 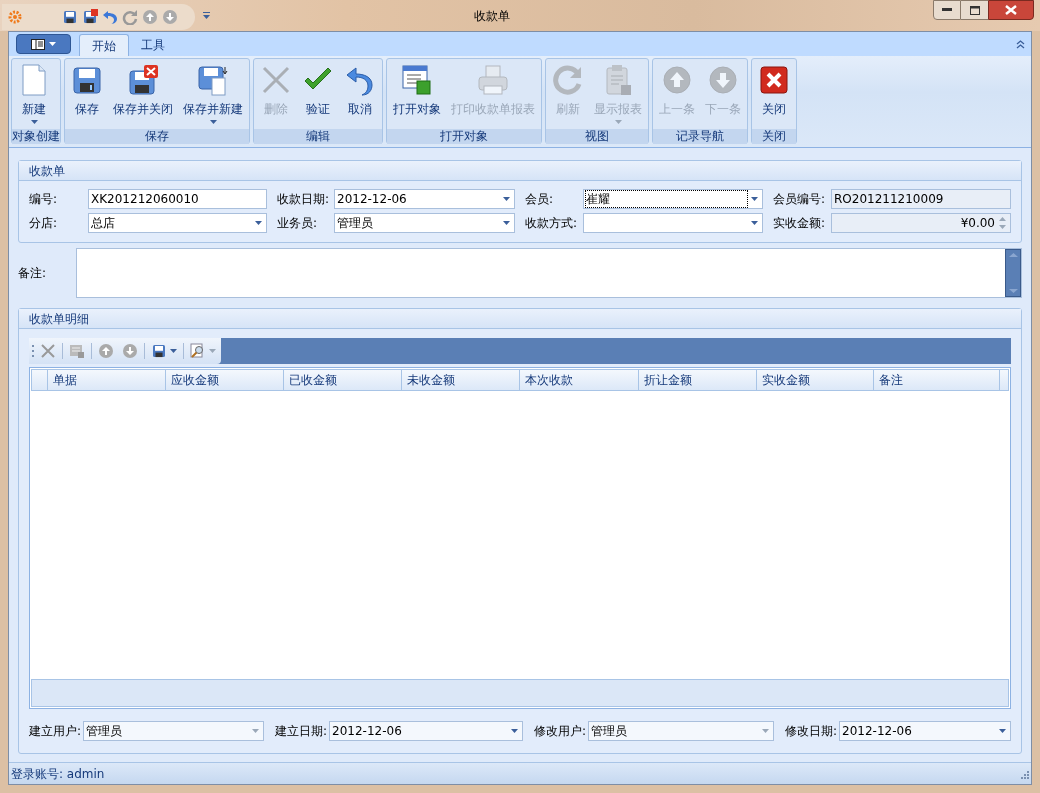 What do you see at coordinates (700, 136) in the screenshot?
I see `group-label: 记录导航` at bounding box center [700, 136].